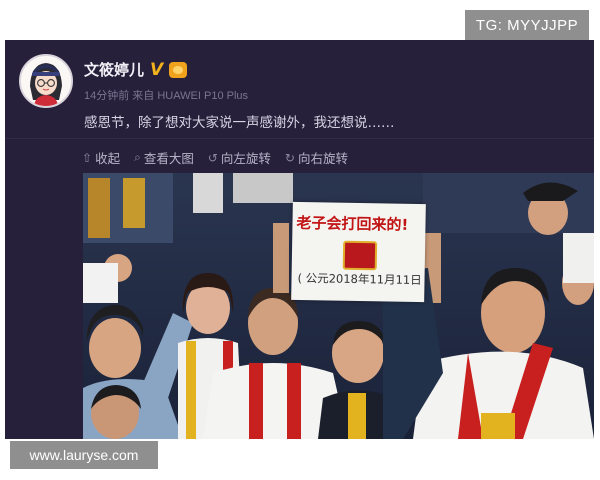 The image size is (600, 480). Describe the element at coordinates (363, 279) in the screenshot. I see `sign-date: ( 公元2018年11月11日 )` at that location.